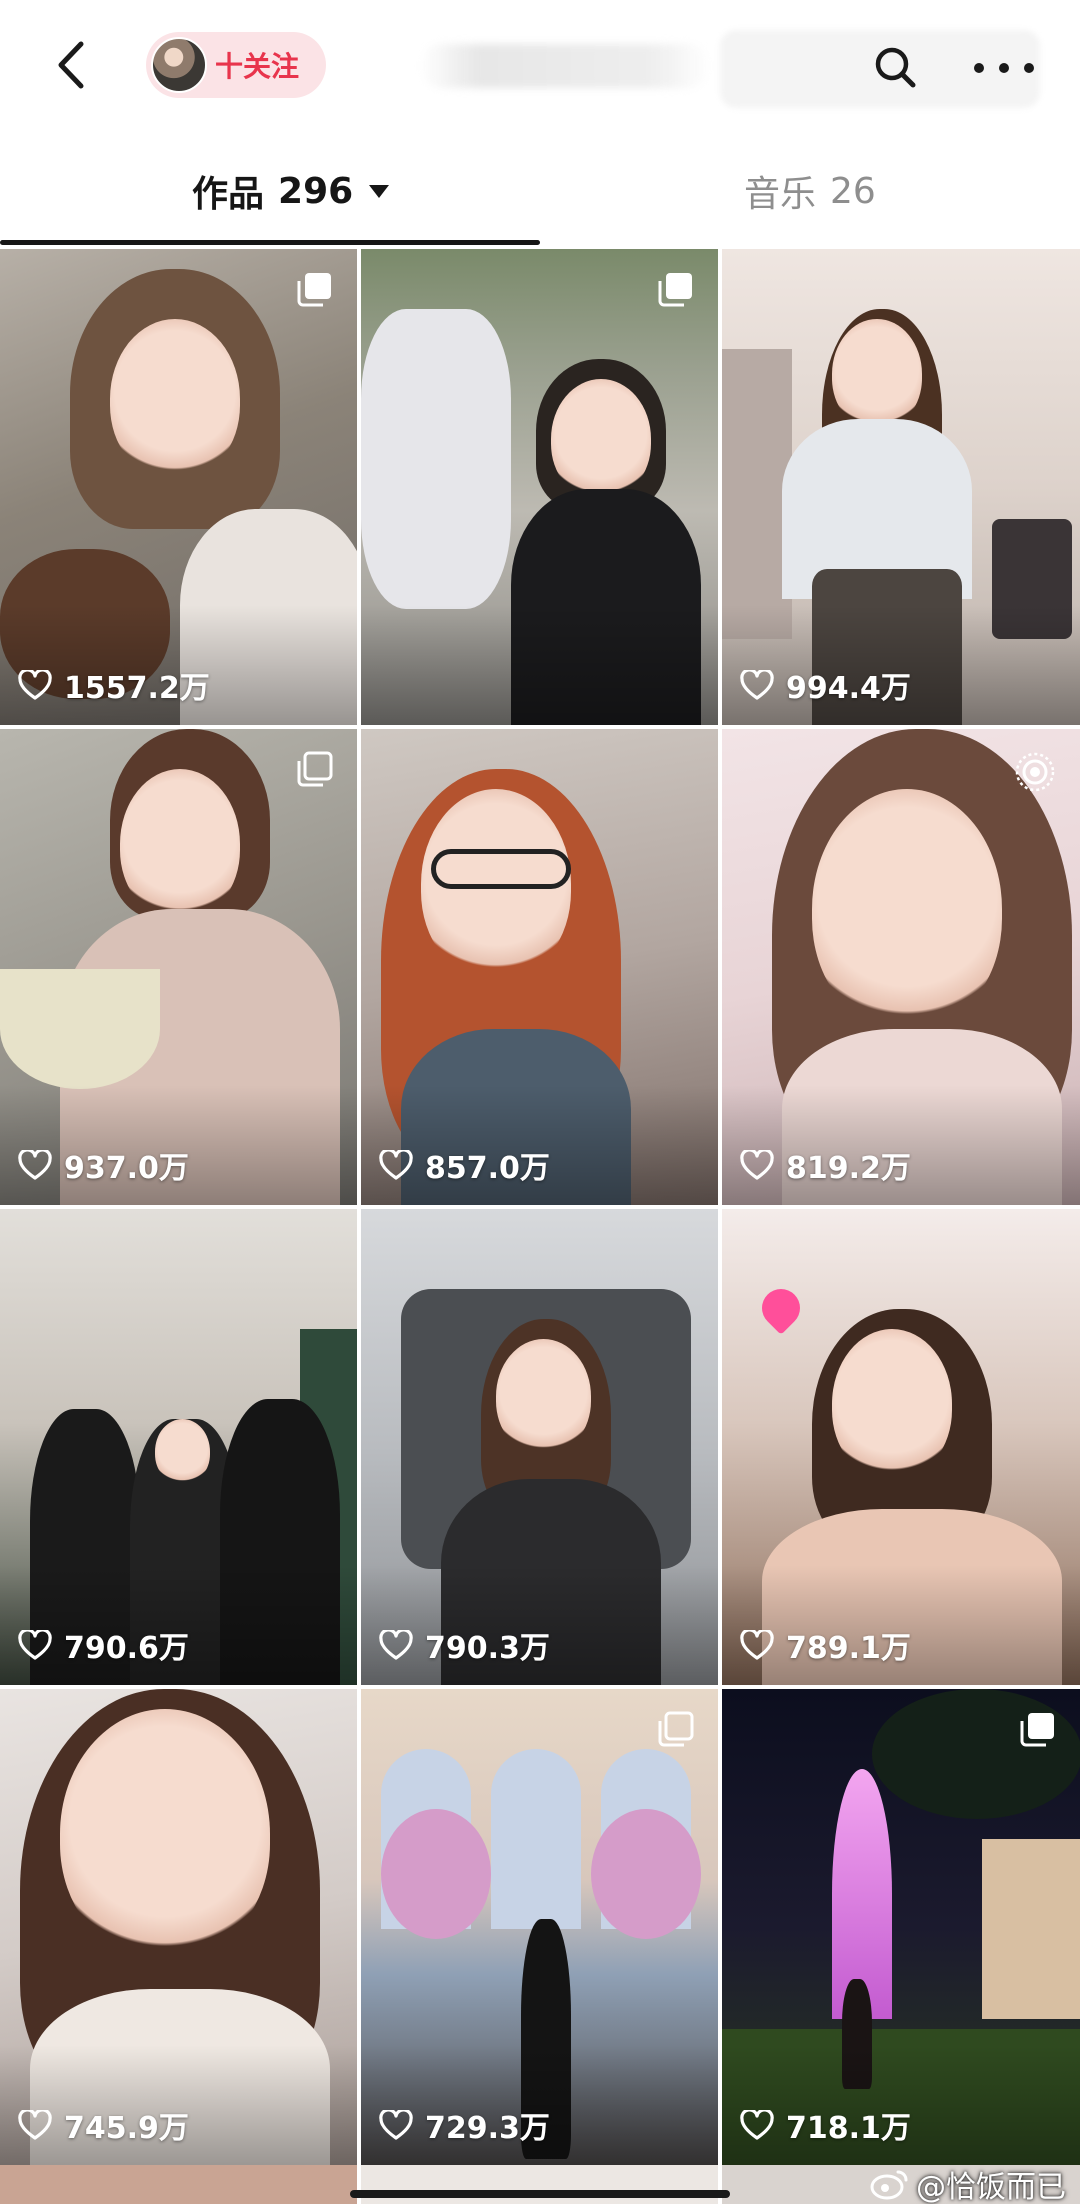 The width and height of the screenshot is (1080, 2204). I want to click on video-tile: 994.4万, so click(901, 487).